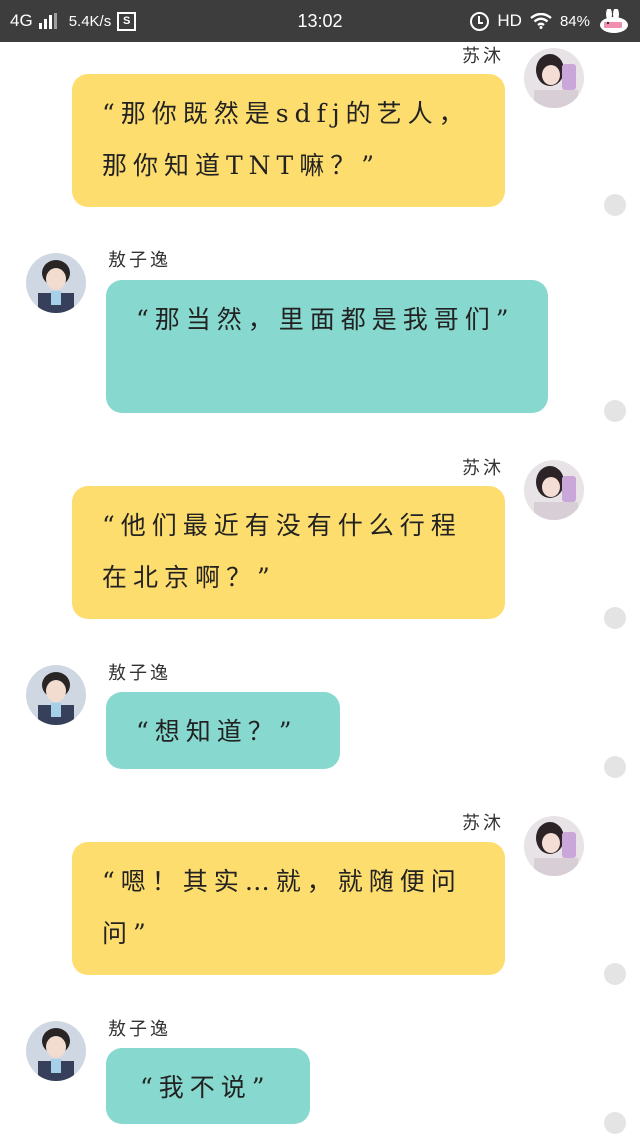 Image resolution: width=640 pixels, height=1138 pixels. What do you see at coordinates (288, 552) in the screenshot?
I see `message-bubble: “他们最近有没有什么行程在北京啊？”` at bounding box center [288, 552].